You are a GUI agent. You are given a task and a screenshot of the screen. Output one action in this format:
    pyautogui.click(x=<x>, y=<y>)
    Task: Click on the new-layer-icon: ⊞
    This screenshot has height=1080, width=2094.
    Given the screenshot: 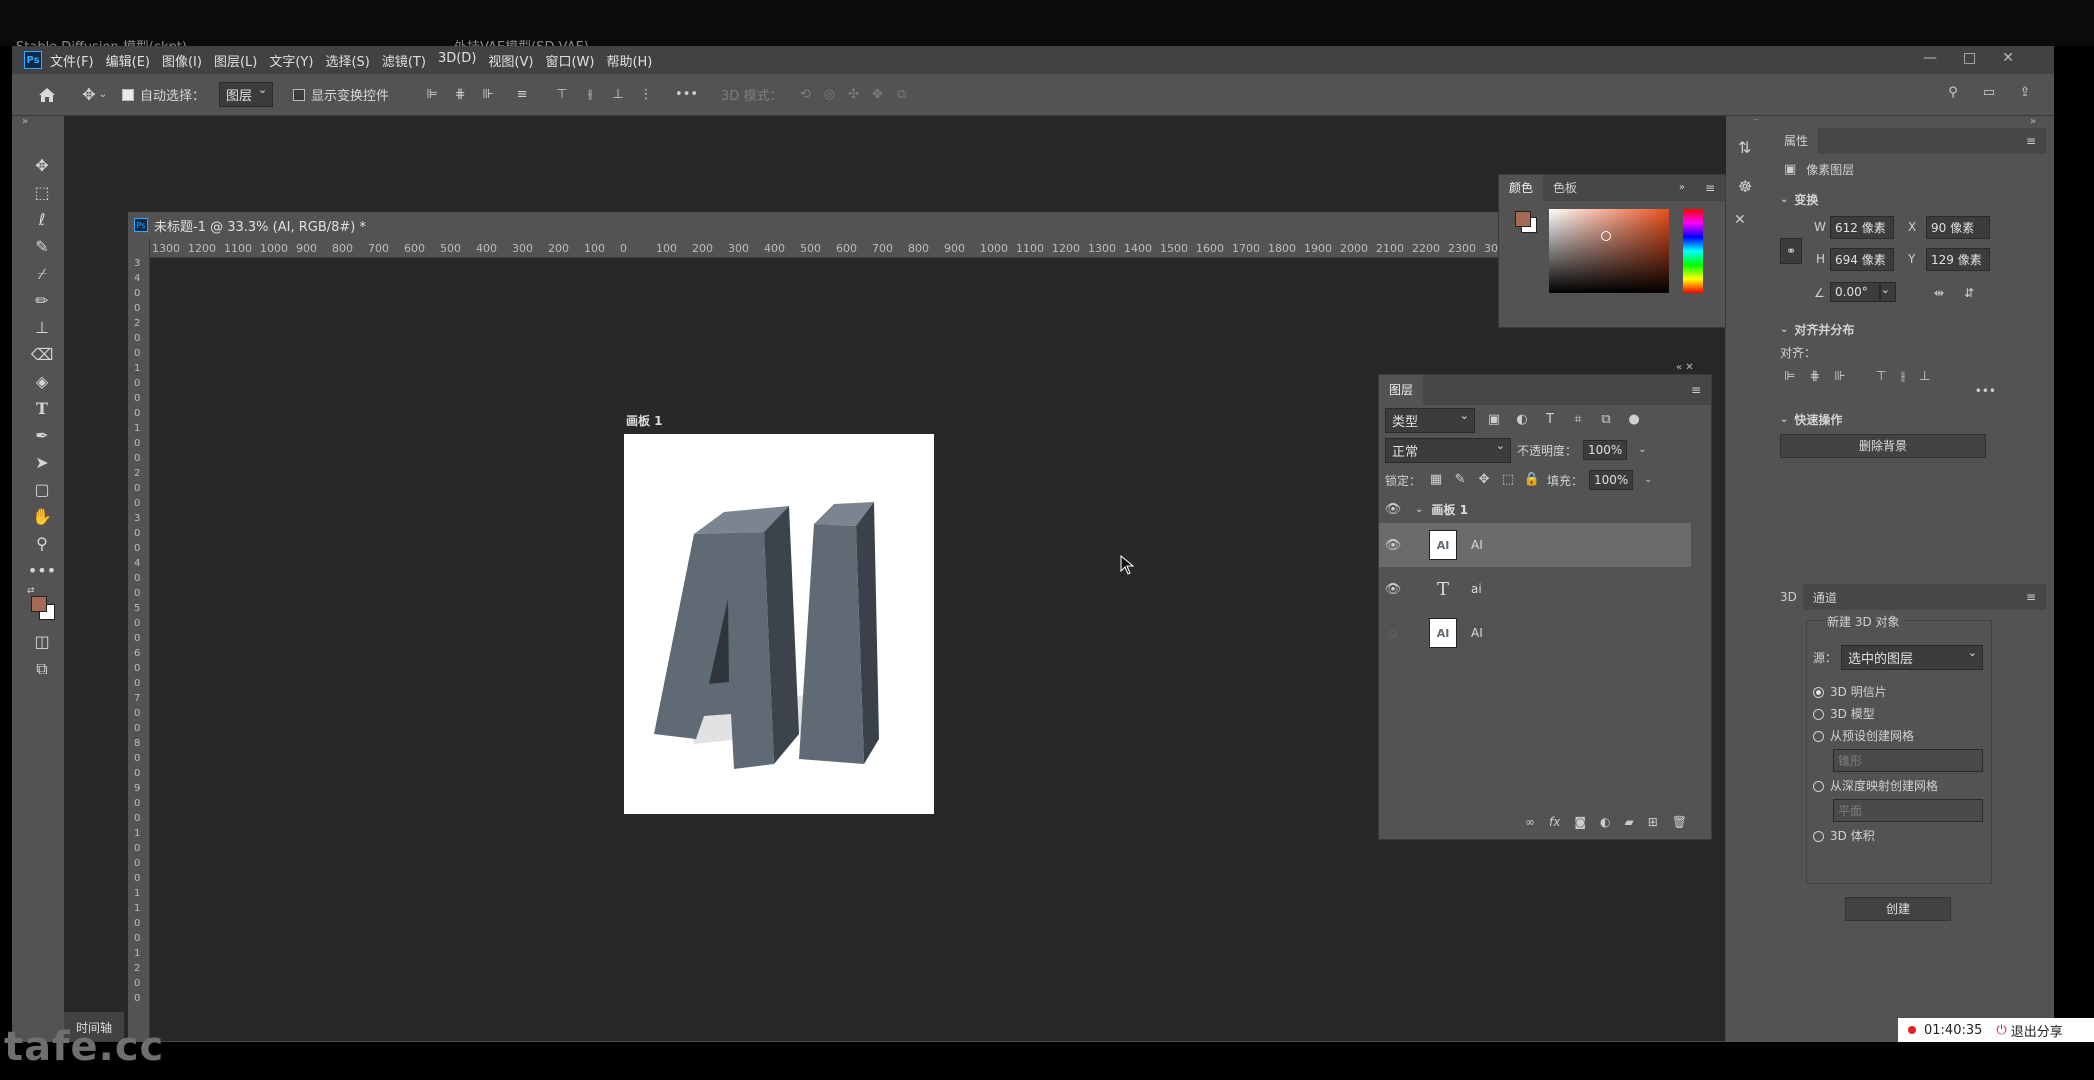 What is the action you would take?
    pyautogui.click(x=1653, y=822)
    